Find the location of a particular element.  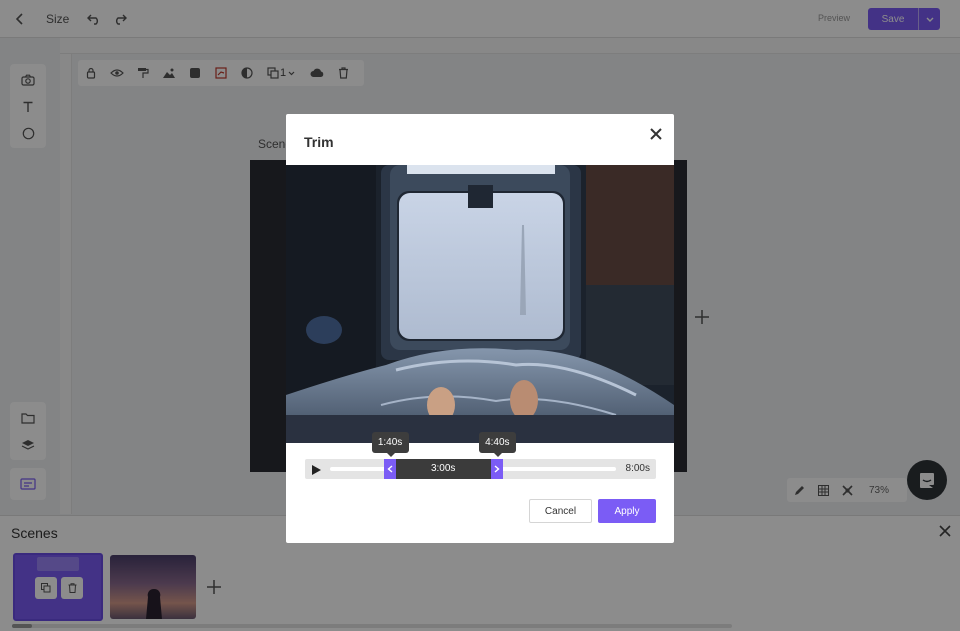

selection-duration: 3:00s is located at coordinates (443, 468).